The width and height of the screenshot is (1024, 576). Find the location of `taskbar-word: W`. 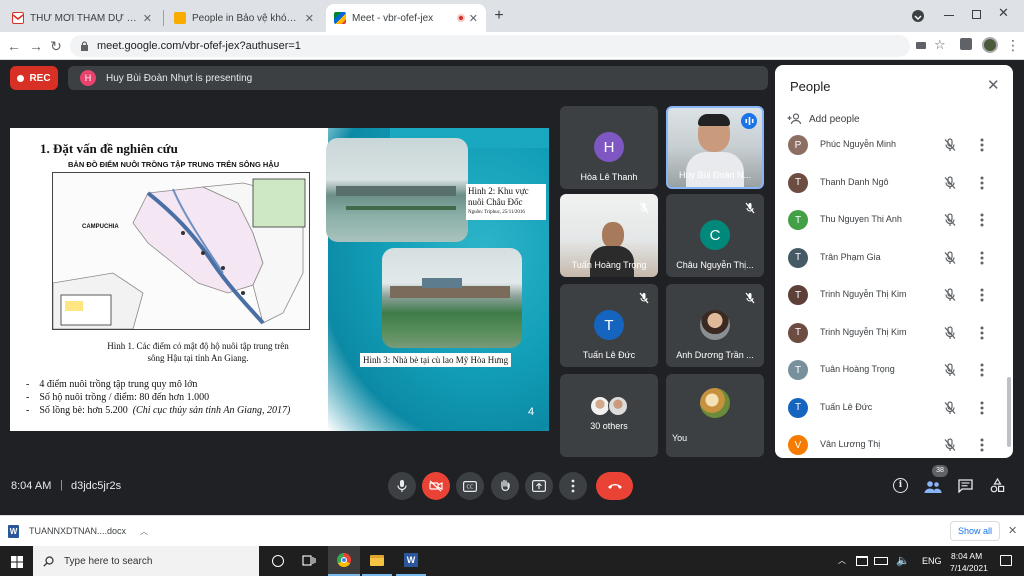

taskbar-word: W is located at coordinates (411, 561).